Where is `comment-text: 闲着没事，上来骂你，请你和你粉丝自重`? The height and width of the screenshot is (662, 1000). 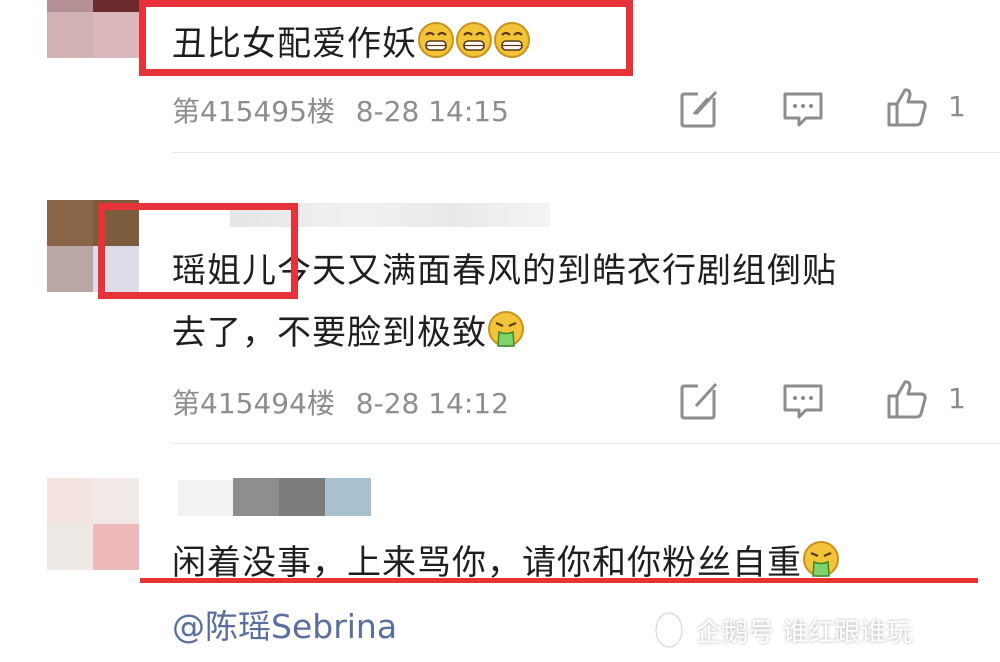
comment-text: 闲着没事，上来骂你，请你和你粉丝自重 is located at coordinates (506, 559).